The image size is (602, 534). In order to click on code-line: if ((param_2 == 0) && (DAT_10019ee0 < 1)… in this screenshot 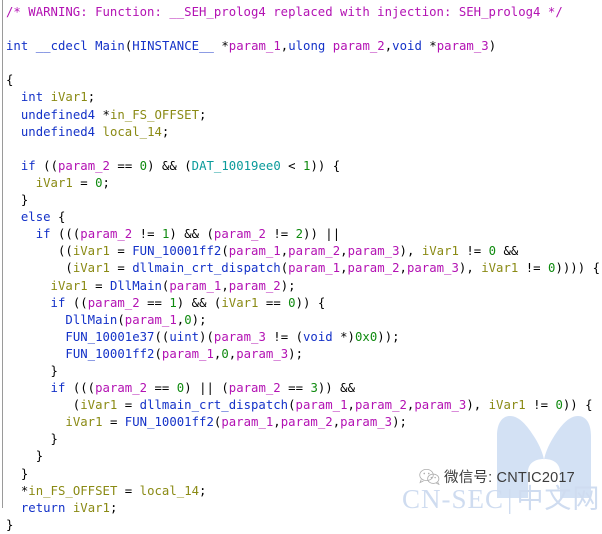, I will do `click(304, 166)`.